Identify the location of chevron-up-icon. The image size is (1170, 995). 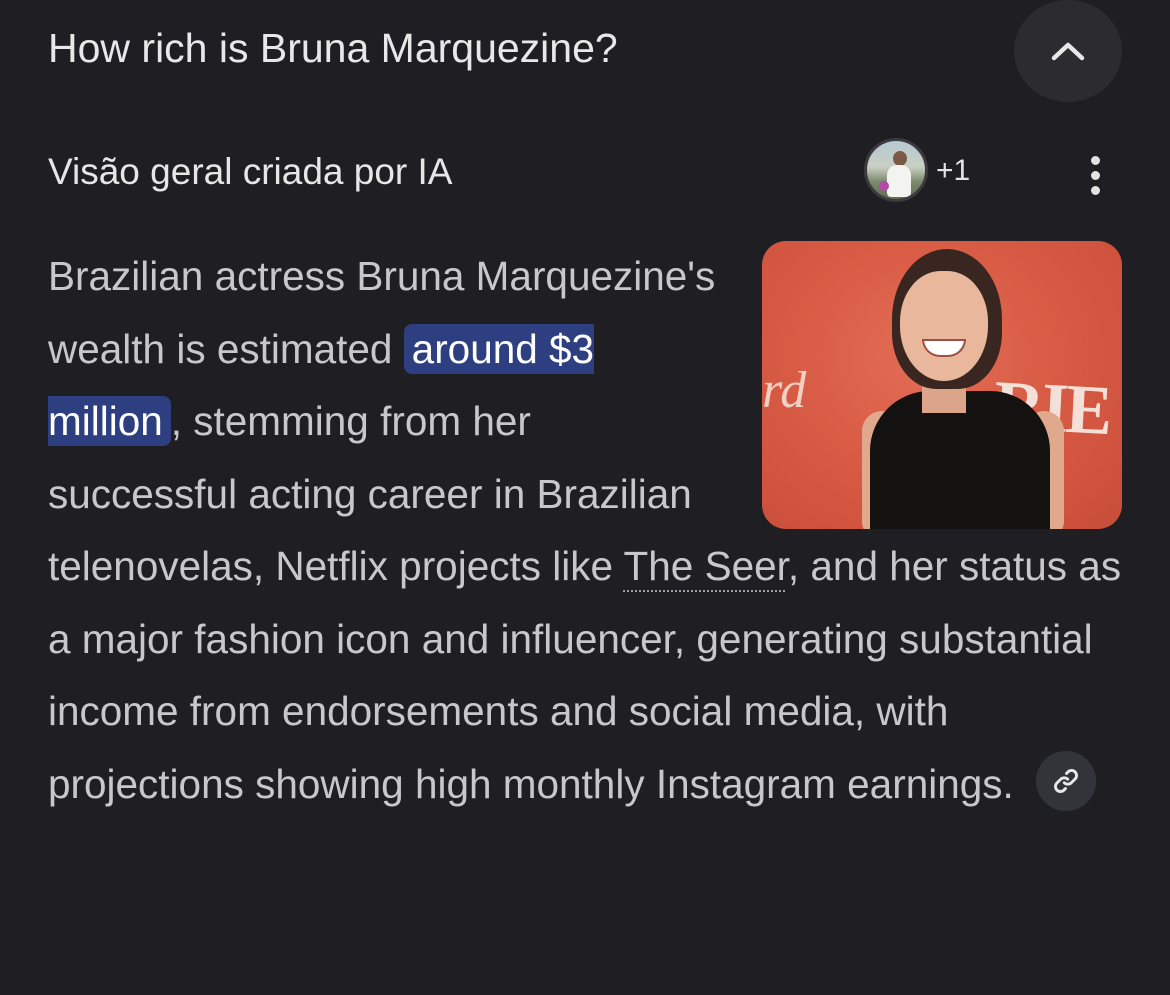
(1068, 51).